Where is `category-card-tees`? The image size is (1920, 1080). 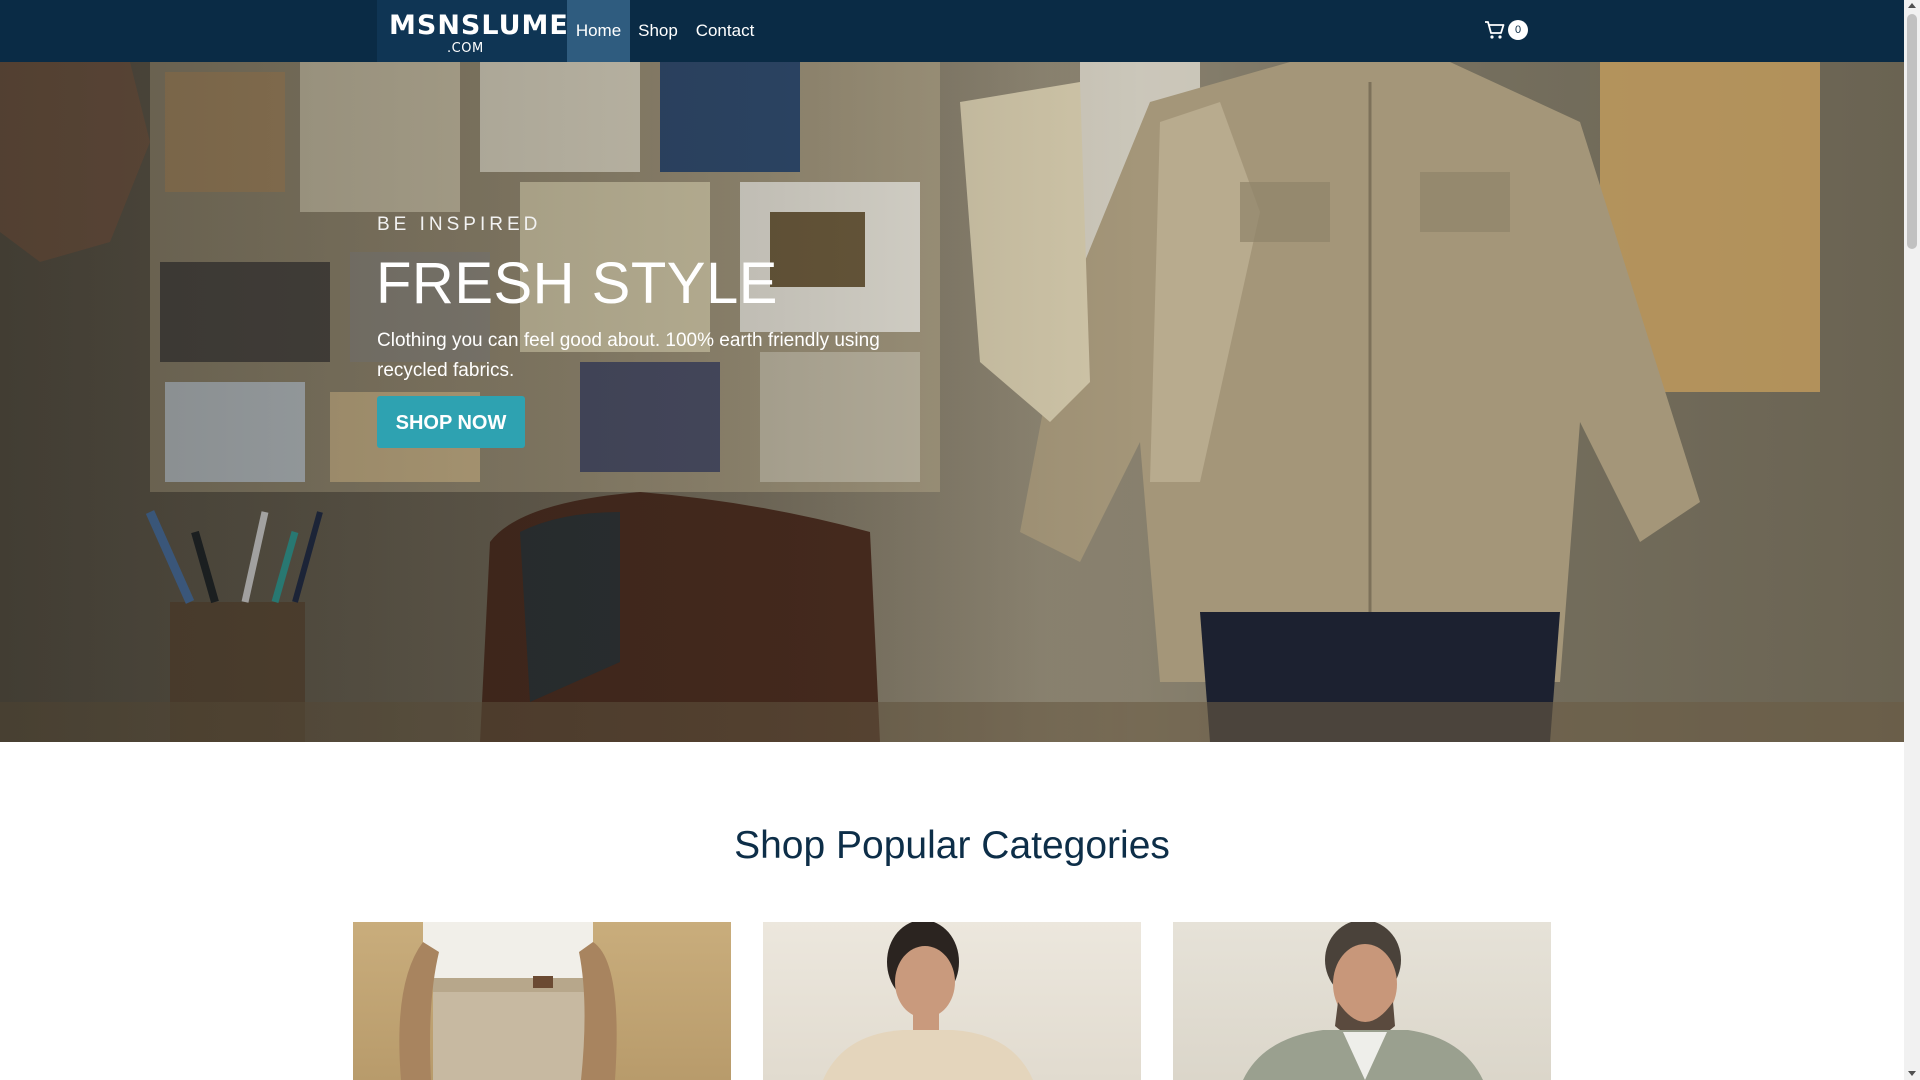 category-card-tees is located at coordinates (952, 1001).